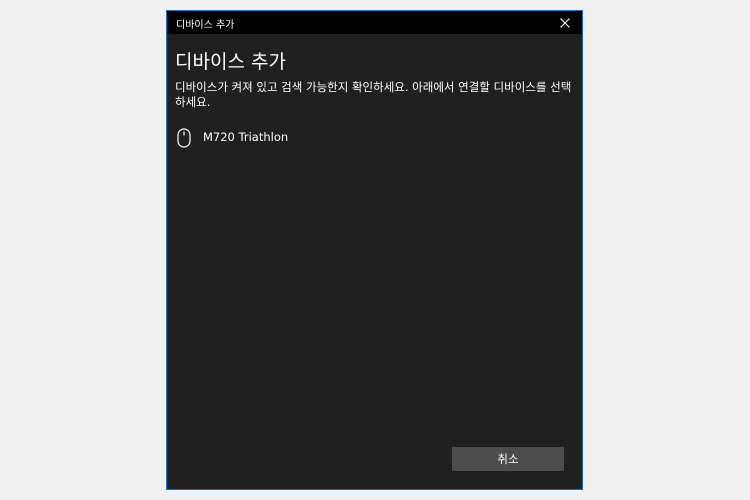  What do you see at coordinates (205, 25) in the screenshot?
I see `window-title: 디바이스 추가` at bounding box center [205, 25].